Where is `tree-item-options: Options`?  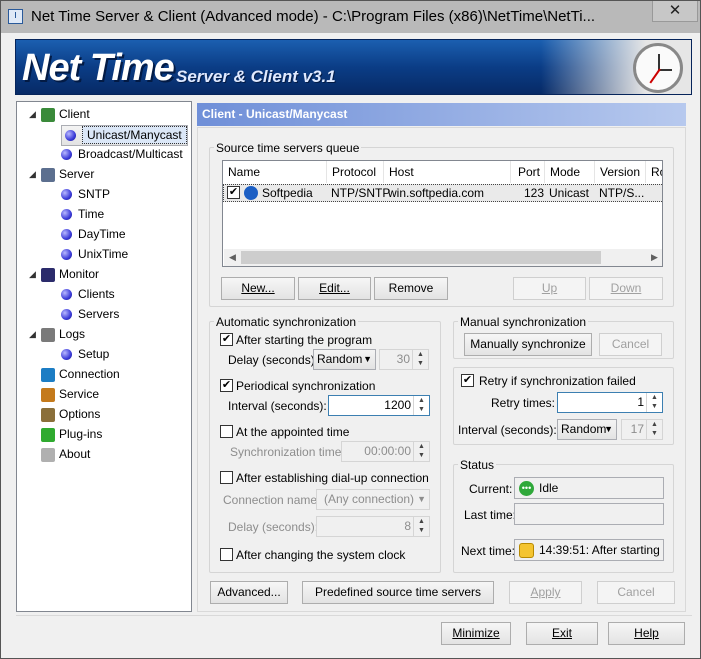 tree-item-options: Options is located at coordinates (70, 414).